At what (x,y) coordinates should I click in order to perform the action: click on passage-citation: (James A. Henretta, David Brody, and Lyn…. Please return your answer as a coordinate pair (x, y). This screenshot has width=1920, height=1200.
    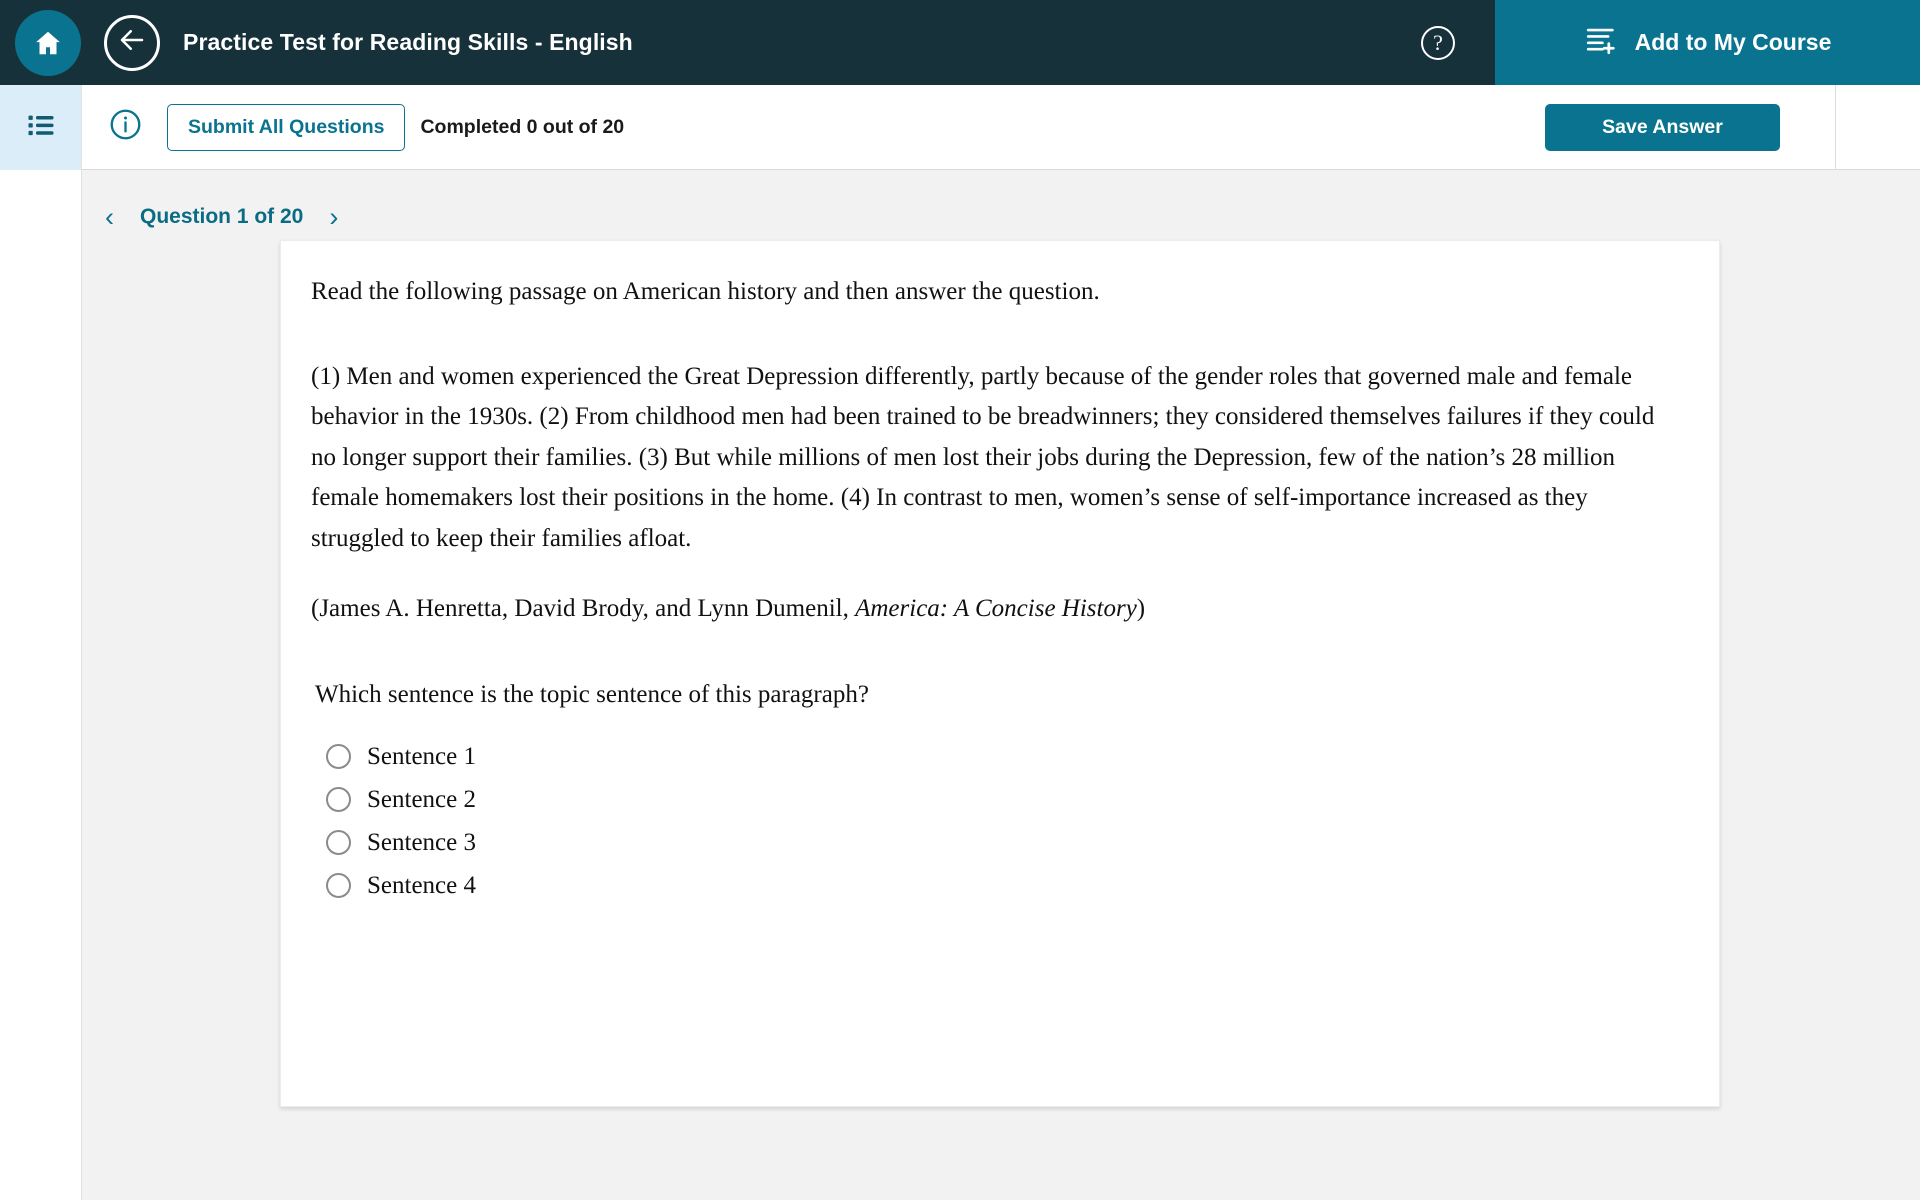
    Looking at the image, I should click on (993, 609).